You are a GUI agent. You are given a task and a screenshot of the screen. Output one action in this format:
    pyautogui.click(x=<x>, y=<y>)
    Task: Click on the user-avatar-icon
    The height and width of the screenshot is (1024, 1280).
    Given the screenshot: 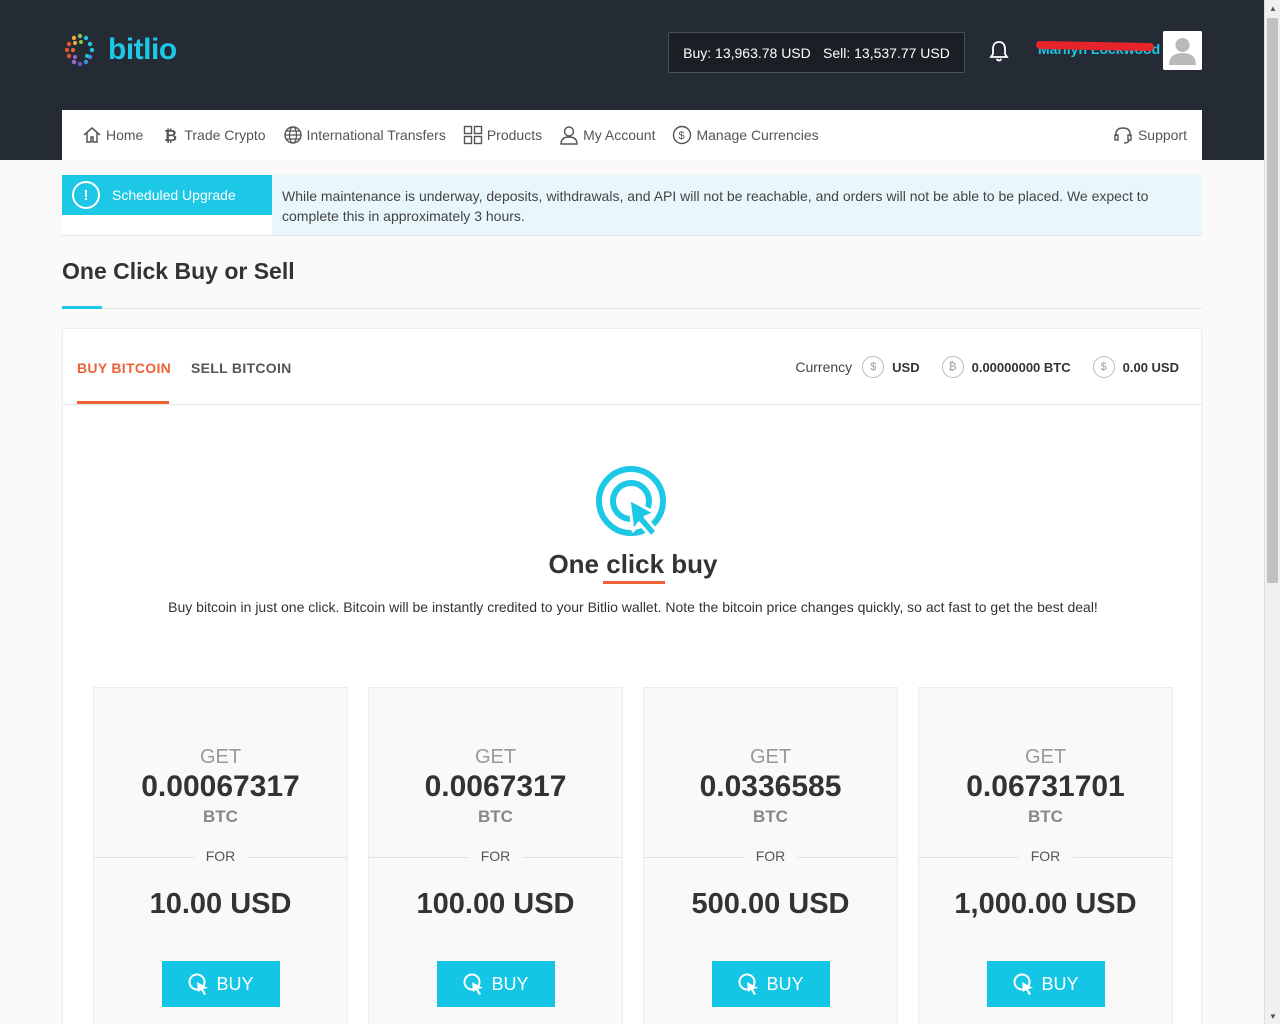 What is the action you would take?
    pyautogui.click(x=1182, y=50)
    